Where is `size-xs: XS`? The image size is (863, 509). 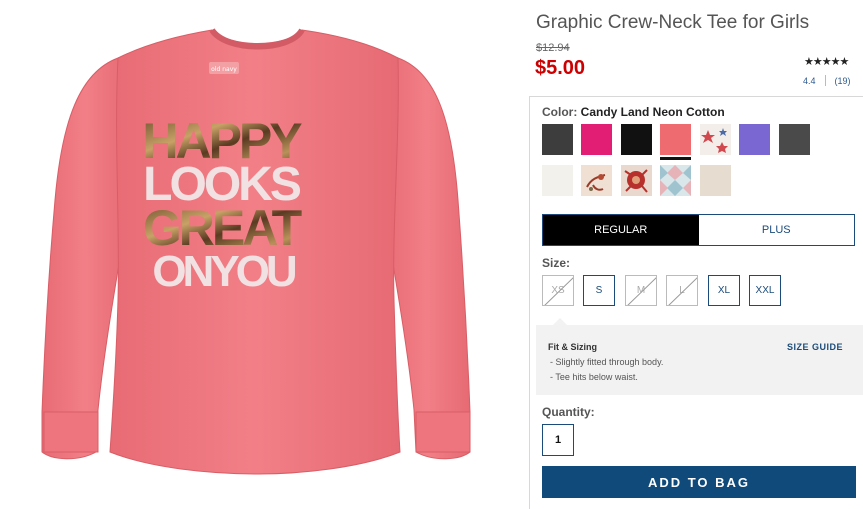
size-xs: XS is located at coordinates (558, 290).